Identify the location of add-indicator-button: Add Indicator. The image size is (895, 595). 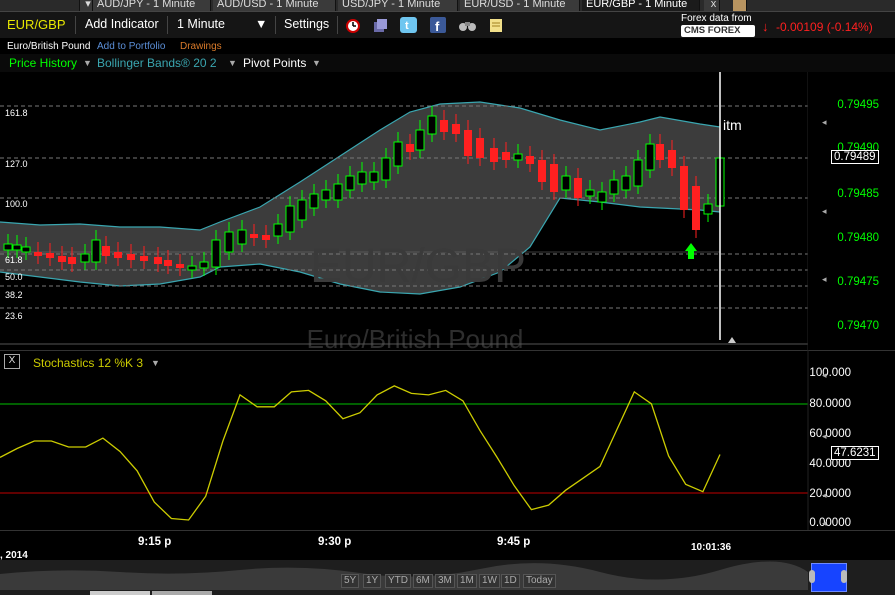
(122, 24).